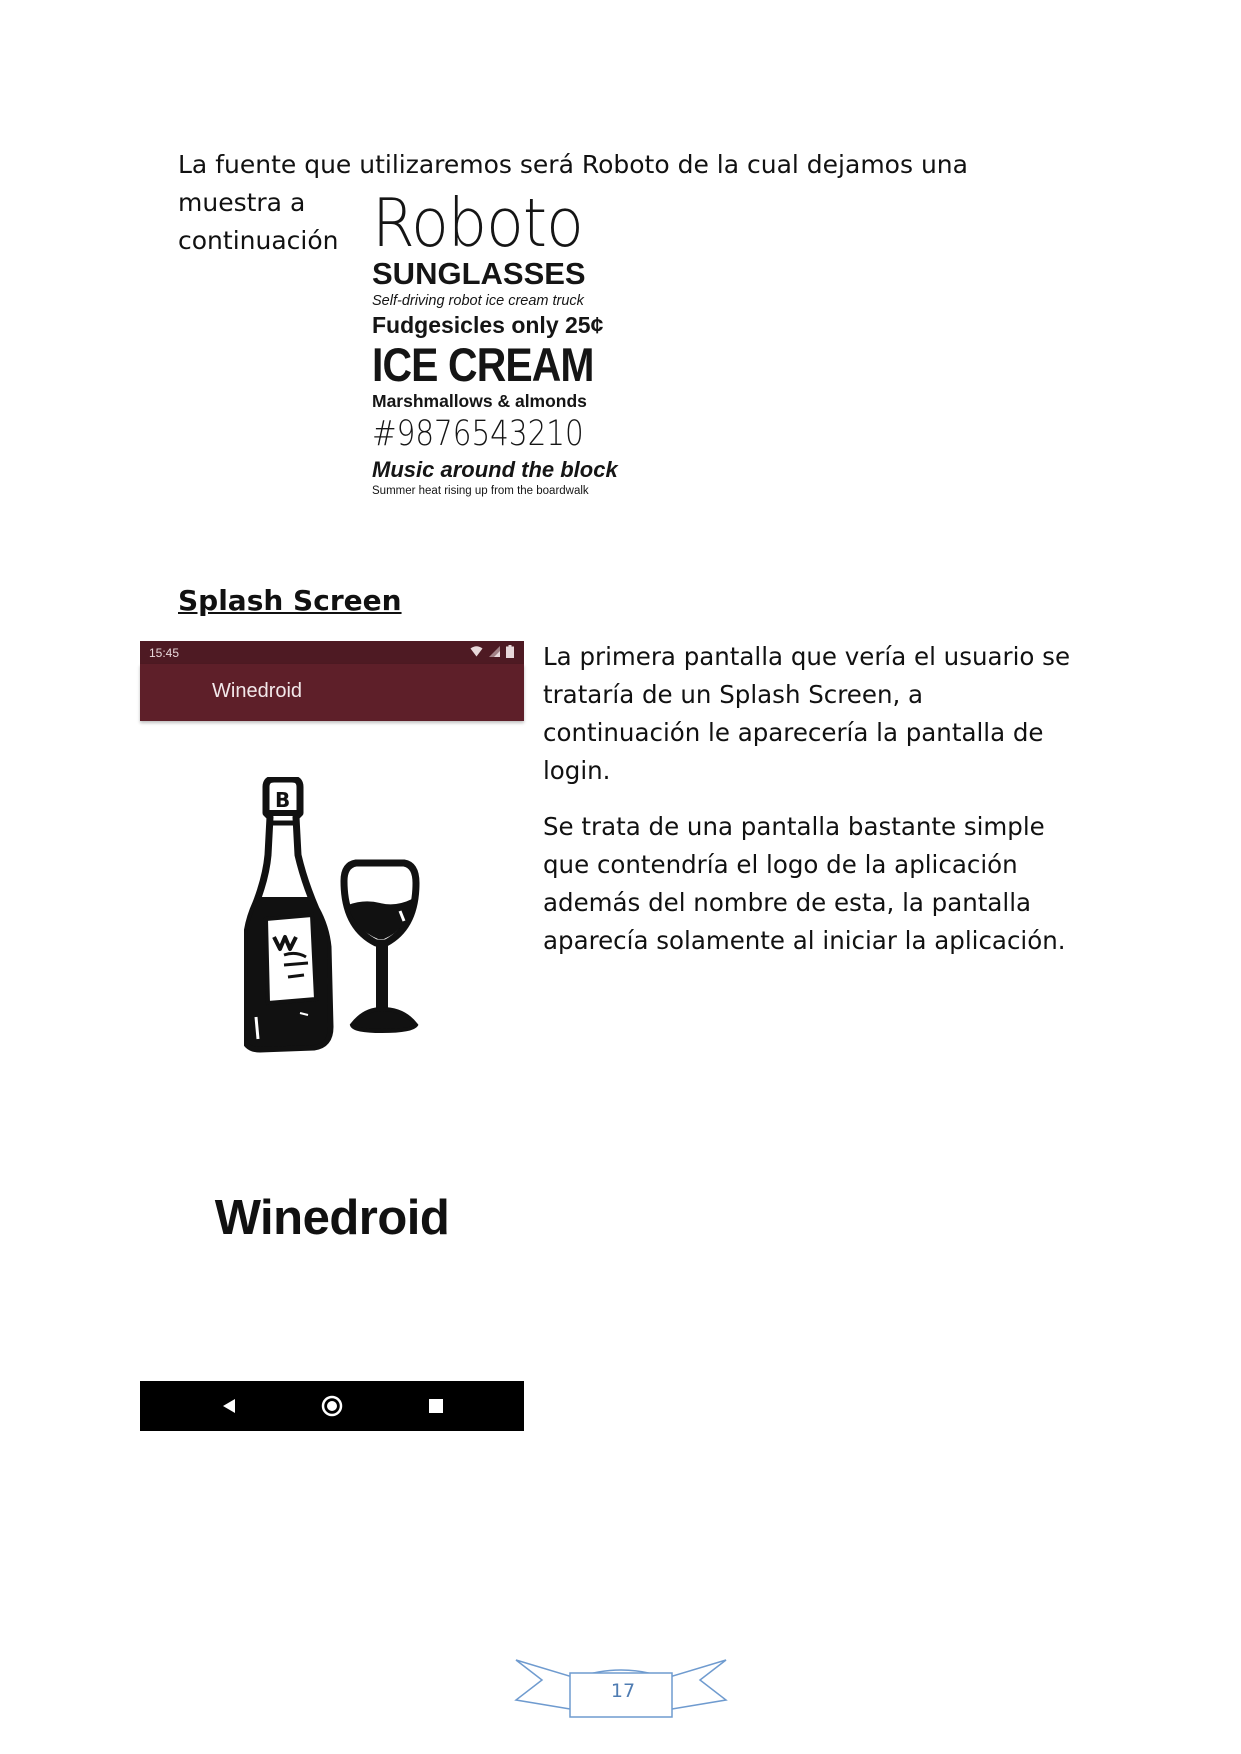 This screenshot has width=1241, height=1754. I want to click on splash-app-name: Winedroid, so click(332, 1218).